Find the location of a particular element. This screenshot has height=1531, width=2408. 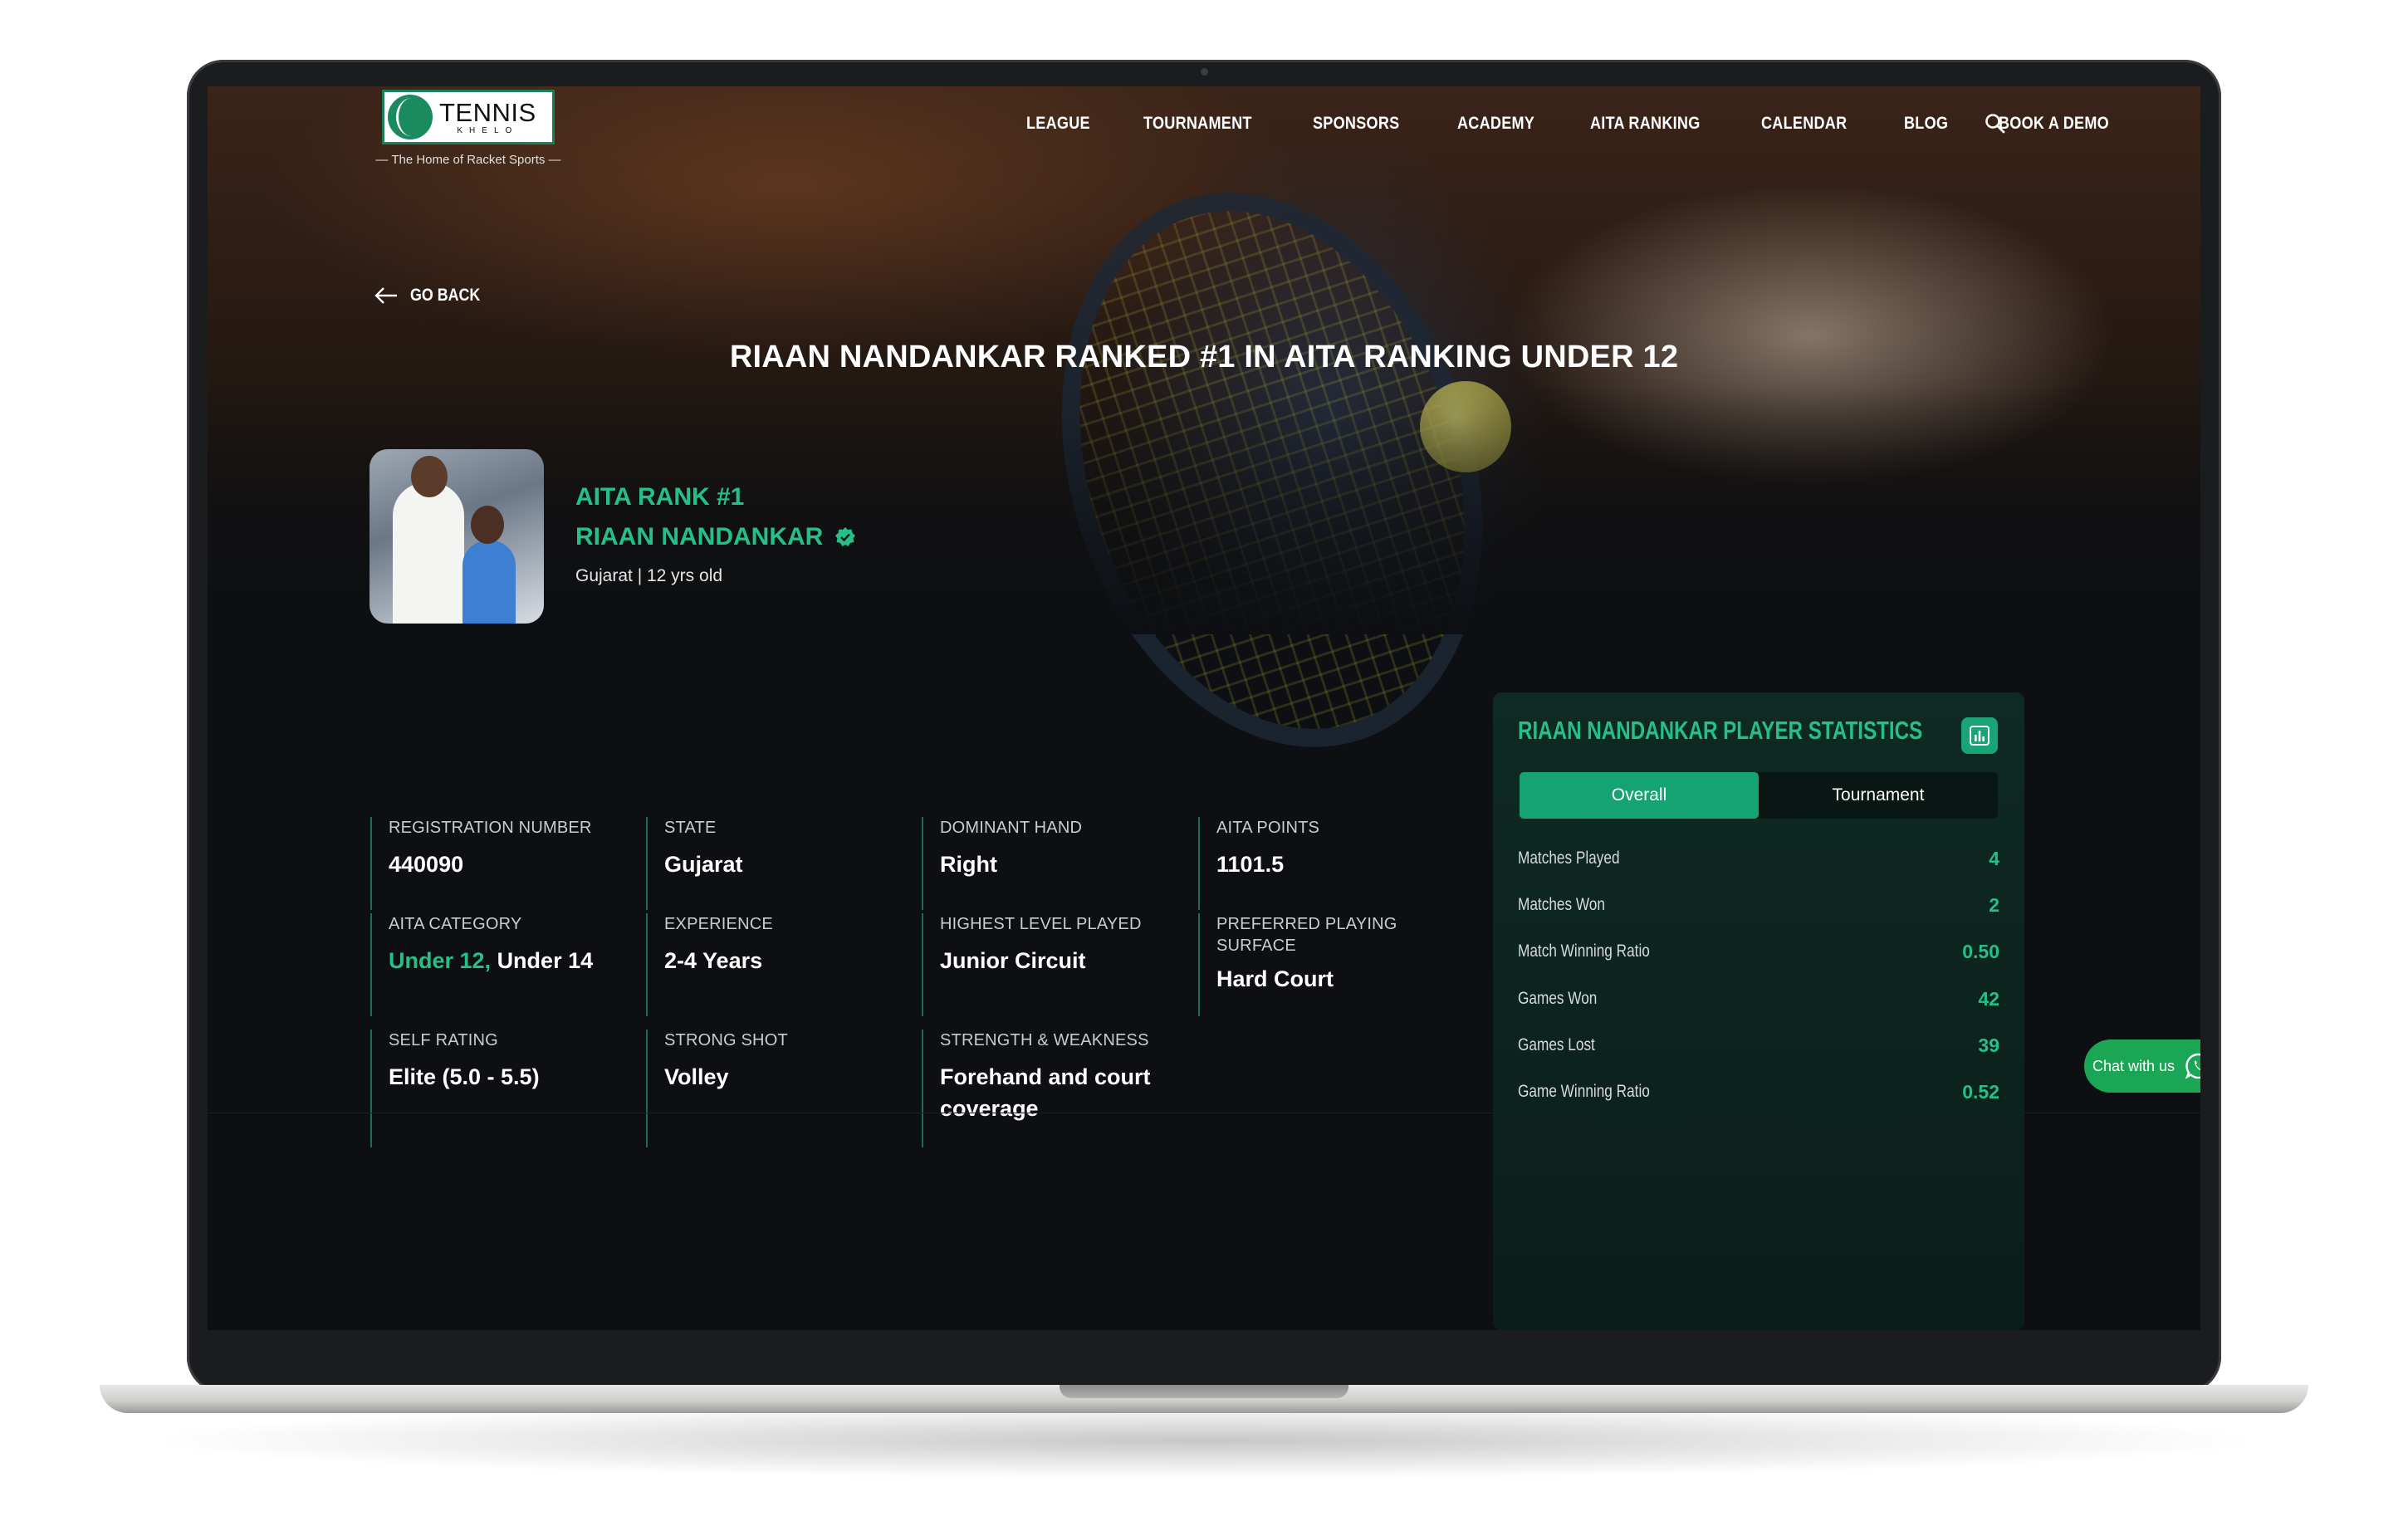

stats-tab-switcher: Overall Tournament is located at coordinates (1759, 795).